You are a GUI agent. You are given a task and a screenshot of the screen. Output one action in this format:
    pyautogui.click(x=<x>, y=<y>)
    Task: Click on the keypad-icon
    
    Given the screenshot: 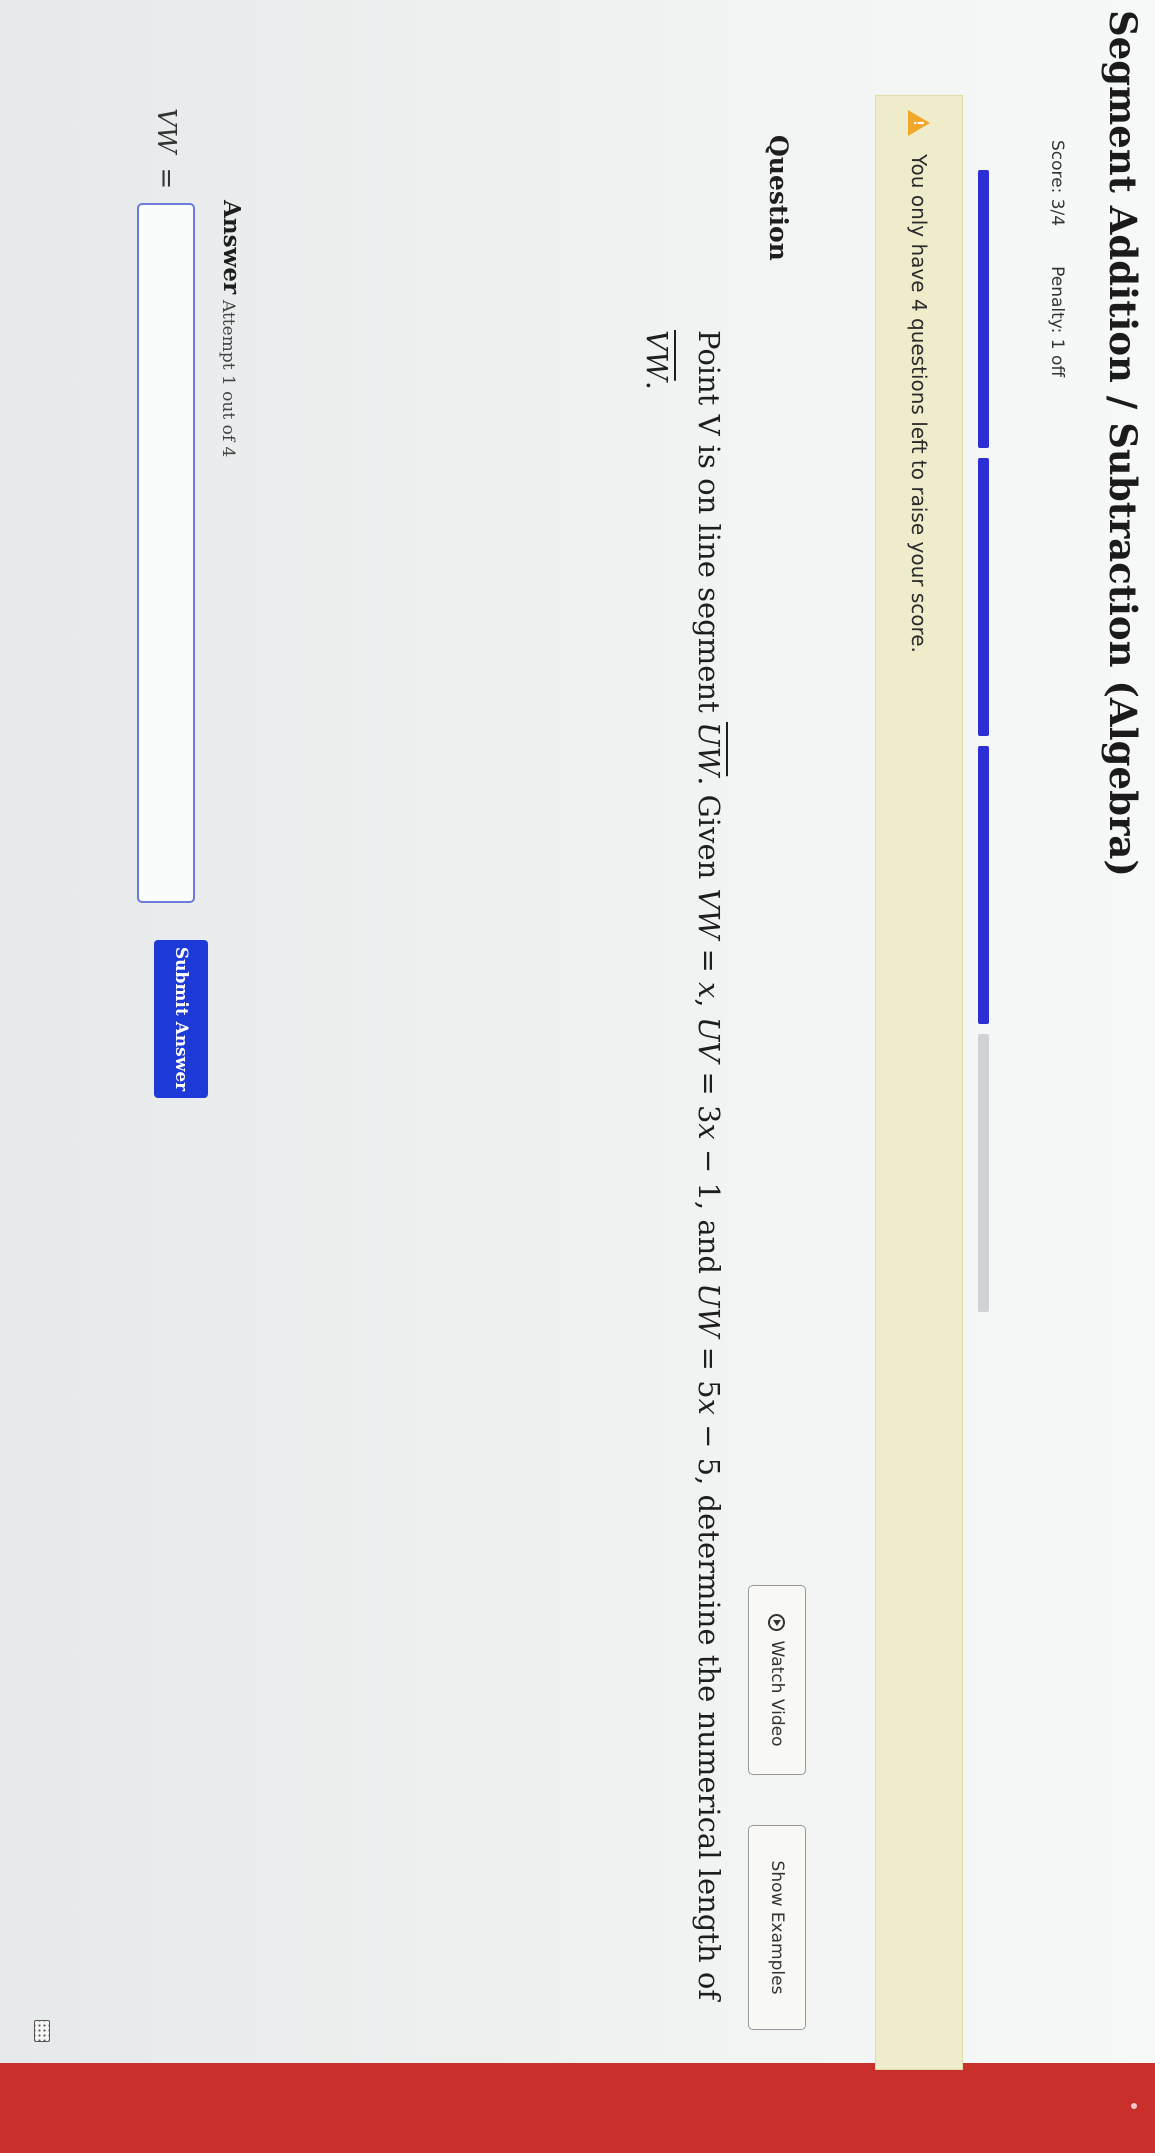 What is the action you would take?
    pyautogui.click(x=42, y=2031)
    